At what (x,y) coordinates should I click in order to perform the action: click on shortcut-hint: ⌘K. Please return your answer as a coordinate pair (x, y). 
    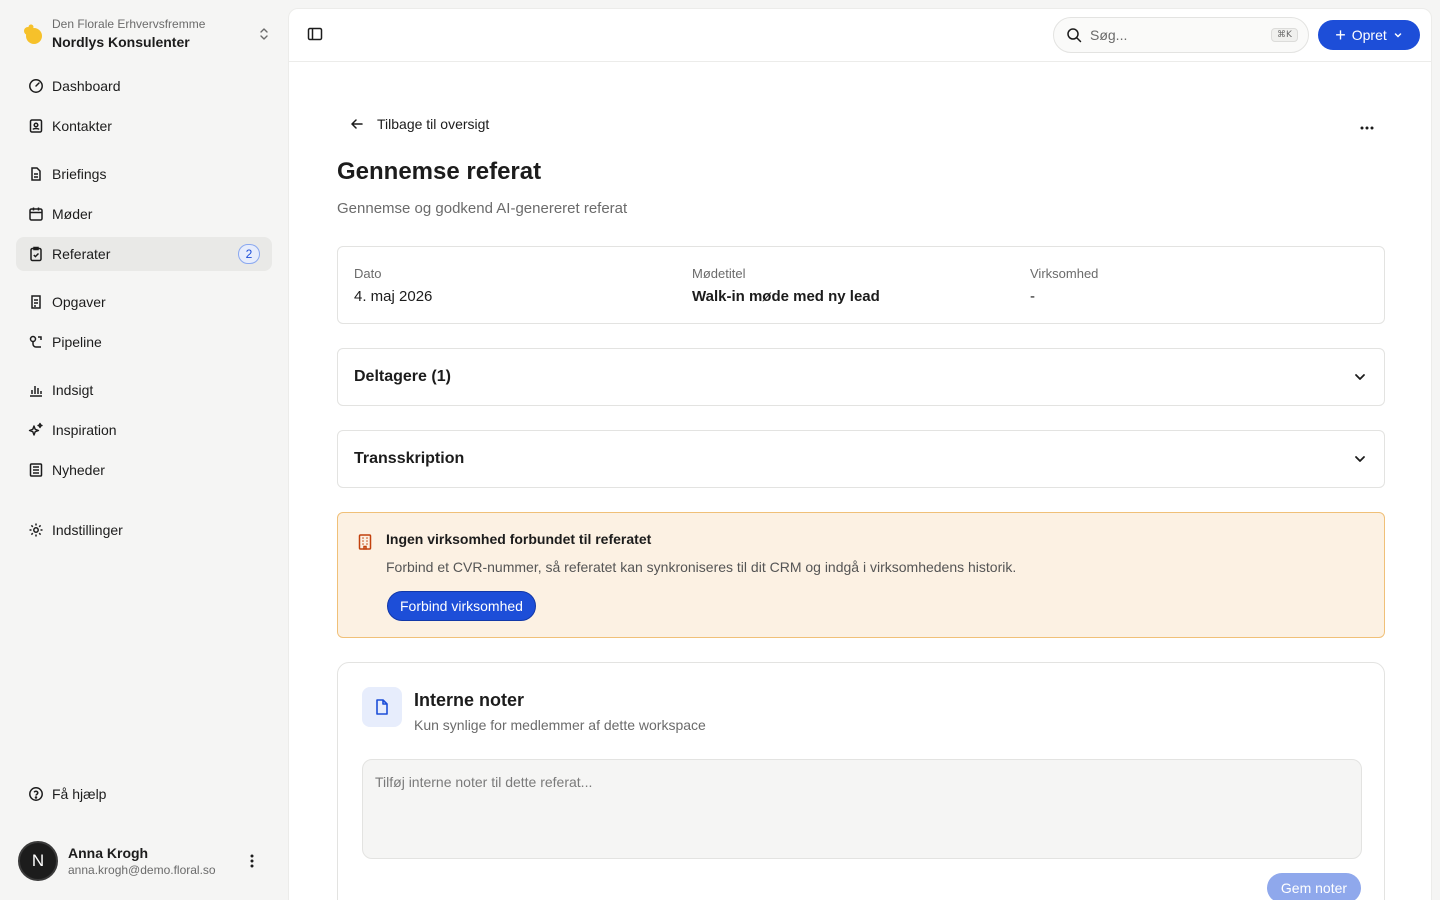
    Looking at the image, I should click on (1284, 35).